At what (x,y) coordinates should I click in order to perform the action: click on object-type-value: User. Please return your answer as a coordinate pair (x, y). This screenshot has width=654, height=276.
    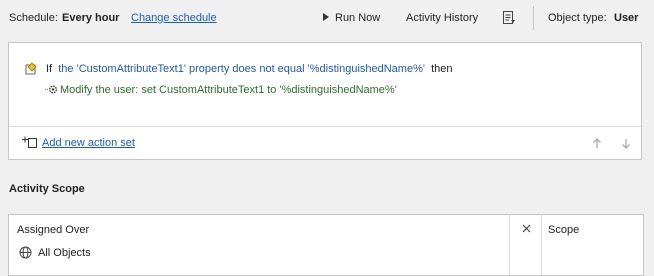
    Looking at the image, I should click on (626, 18).